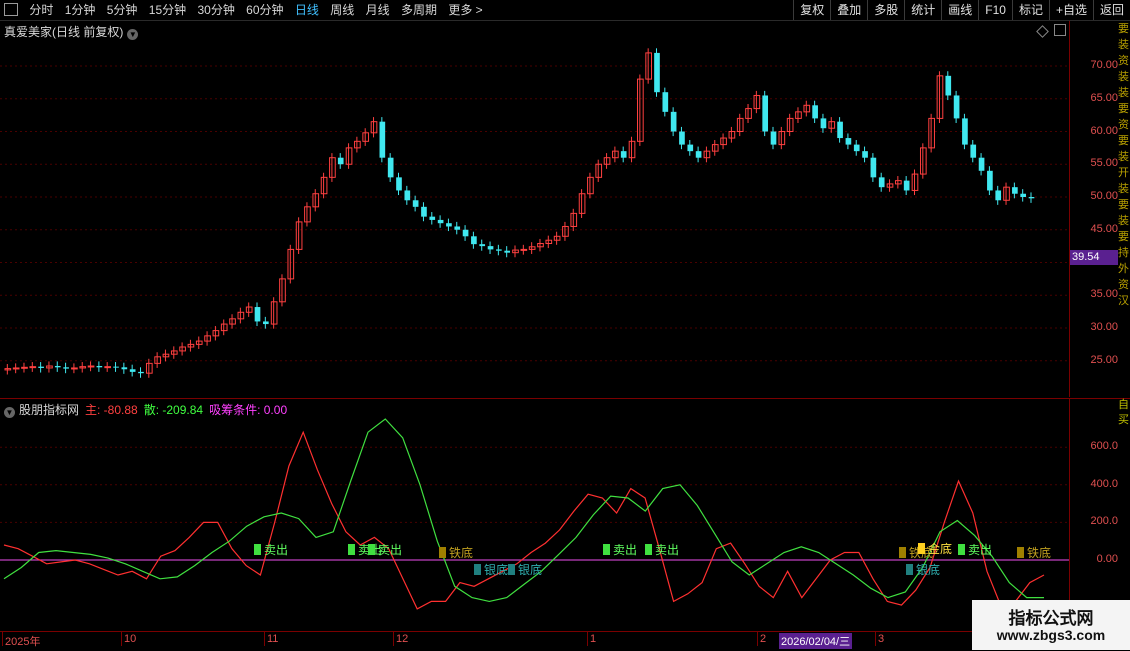 This screenshot has width=1130, height=651. Describe the element at coordinates (122, 10) in the screenshot. I see `tab-period-5min: 5分钟` at that location.